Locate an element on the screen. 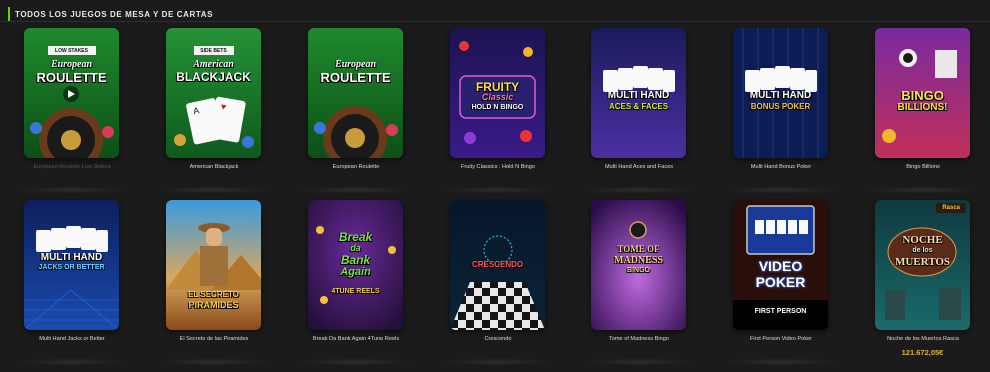  thumb-text: PIRAMIDES is located at coordinates (213, 305).